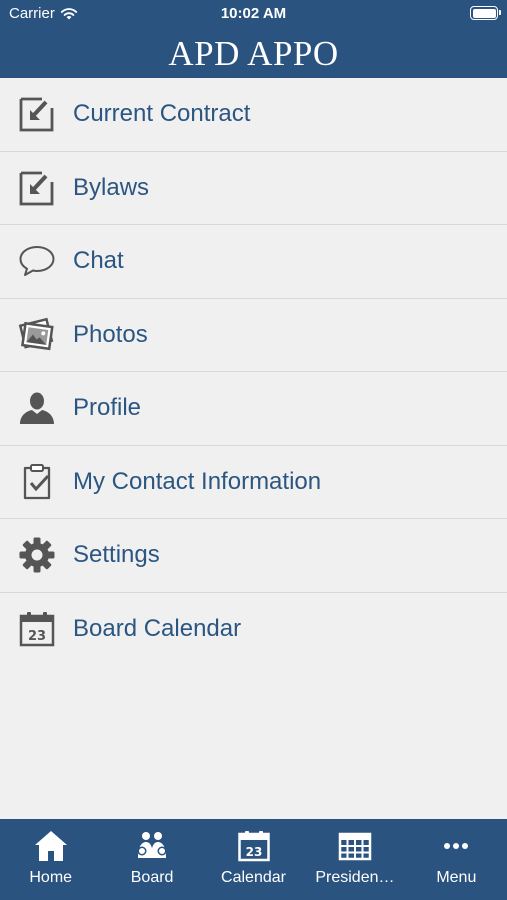  Describe the element at coordinates (98, 261) in the screenshot. I see `menu-item-label: Chat` at that location.